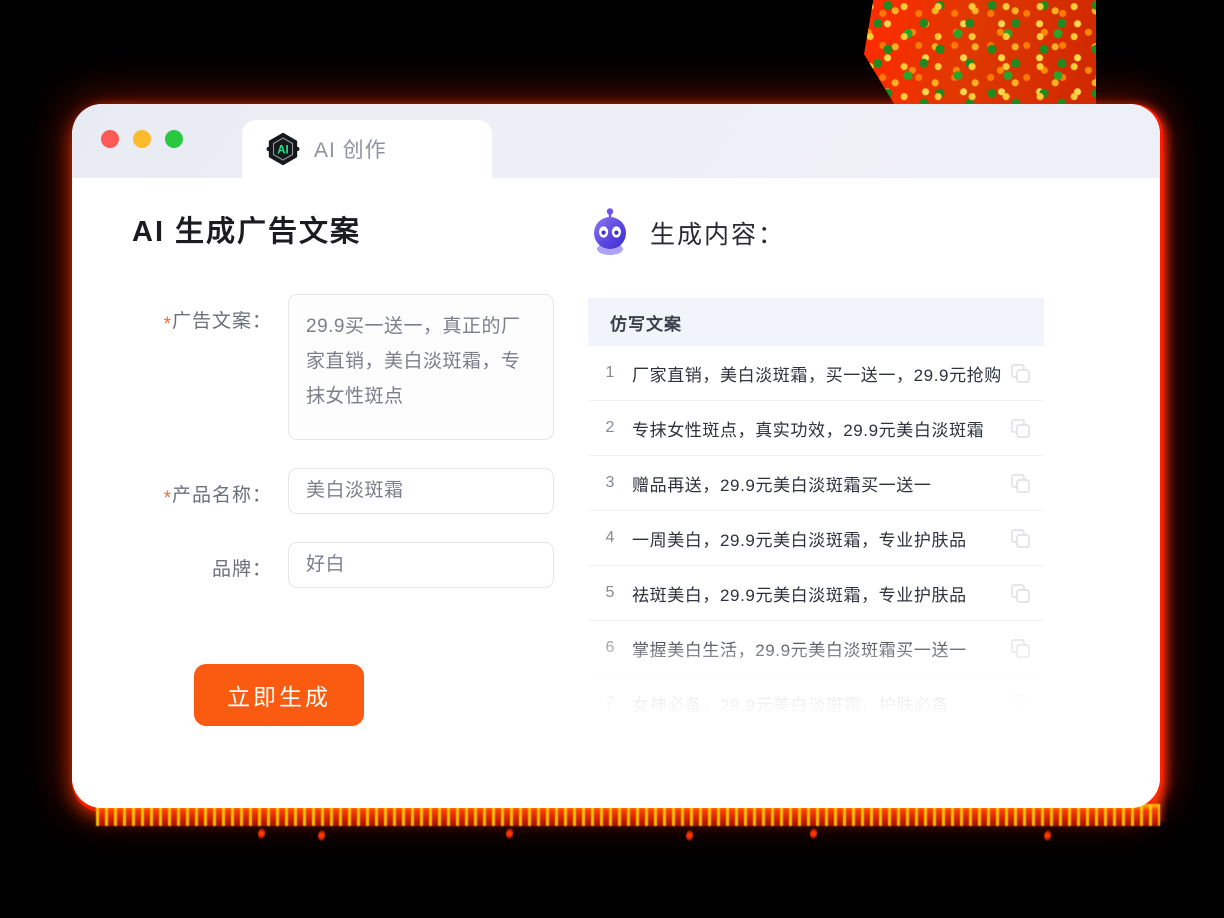  Describe the element at coordinates (799, 650) in the screenshot. I see `row-text: 掌握美白生活，29.9元美白淡斑霜买一送一` at that location.